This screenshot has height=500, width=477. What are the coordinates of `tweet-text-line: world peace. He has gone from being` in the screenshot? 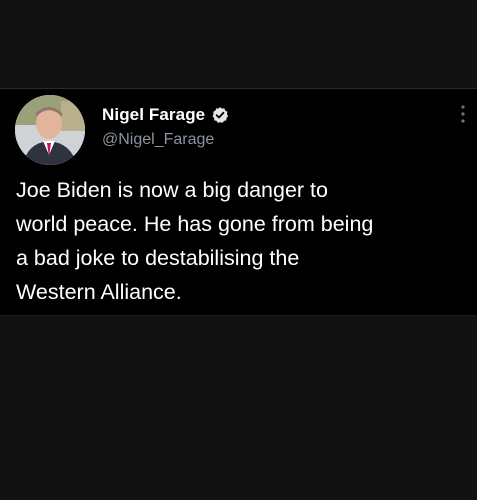 It's located at (195, 224).